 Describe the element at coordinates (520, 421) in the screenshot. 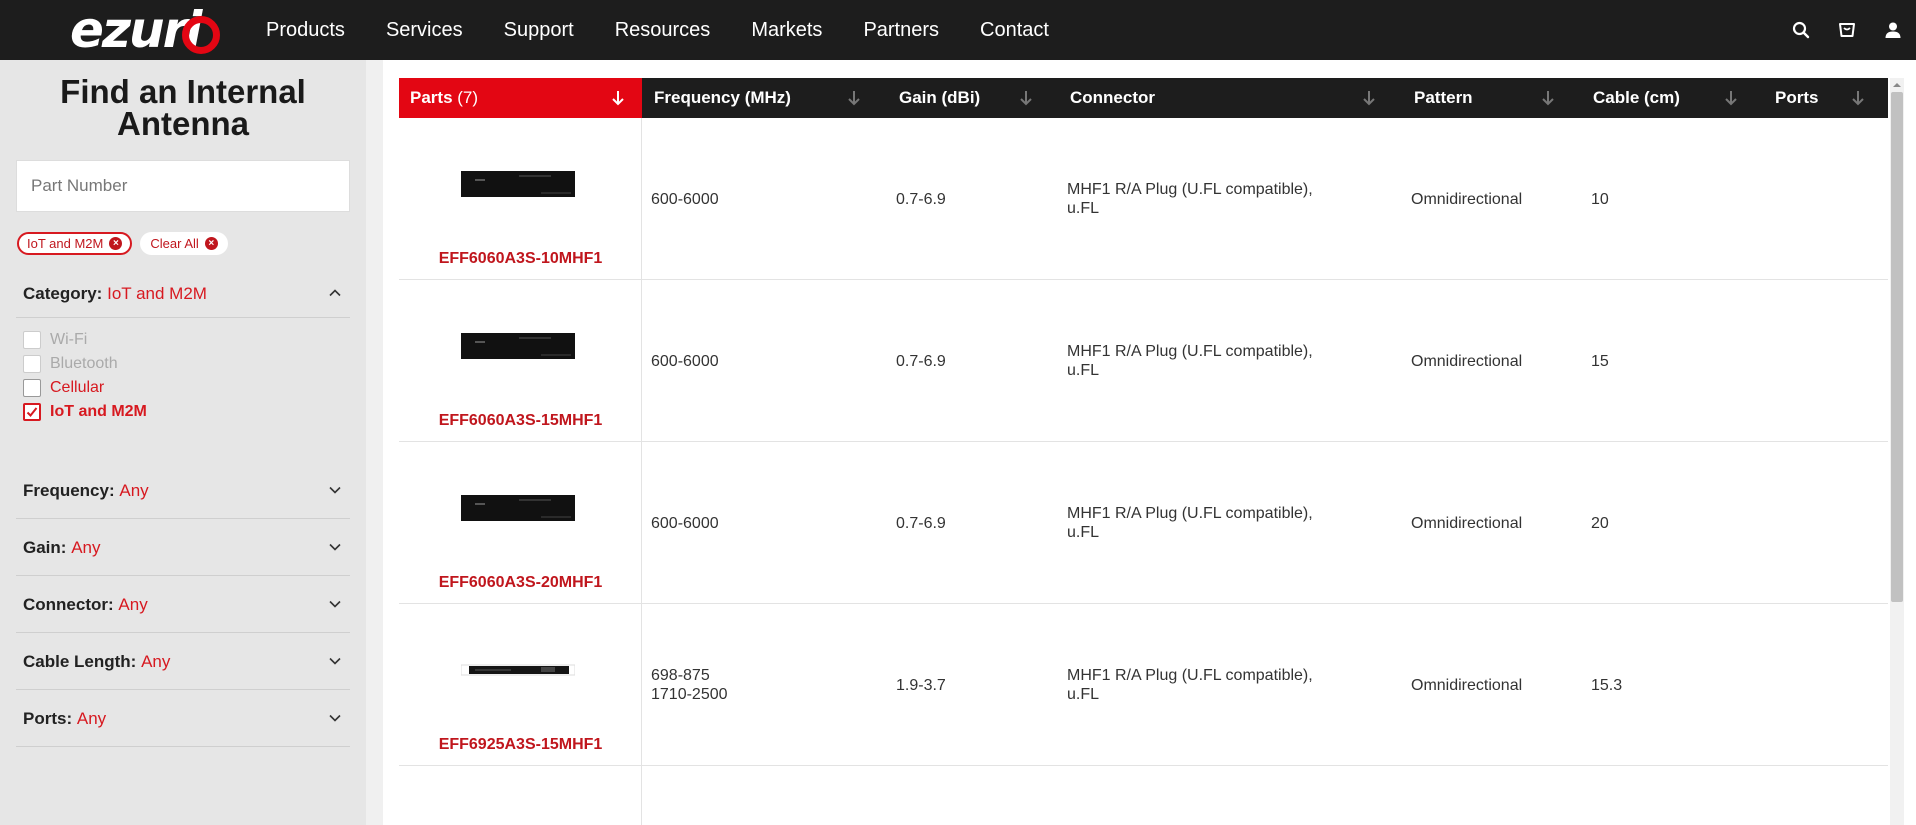

I see `part-number-link: EFF6060A3S-15MHF1` at that location.